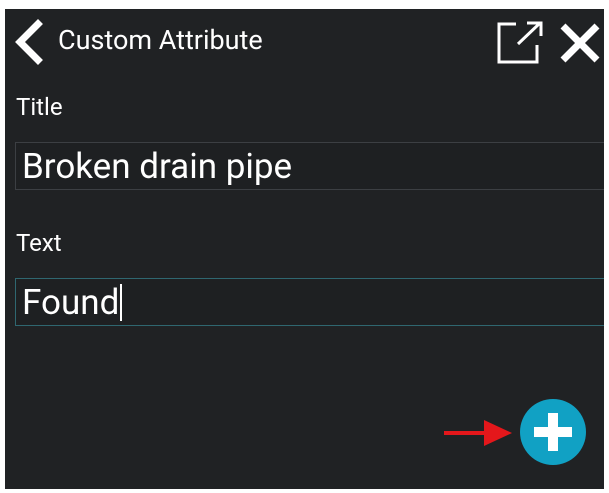 This screenshot has height=493, width=609. What do you see at coordinates (39, 107) in the screenshot?
I see `title-label: Title` at bounding box center [39, 107].